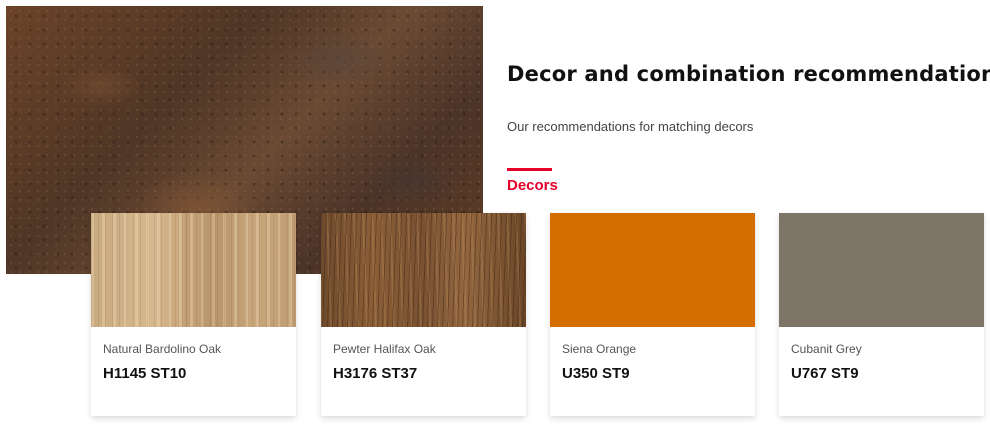 The height and width of the screenshot is (424, 990). I want to click on decor-code: H1145 ST10, so click(145, 373).